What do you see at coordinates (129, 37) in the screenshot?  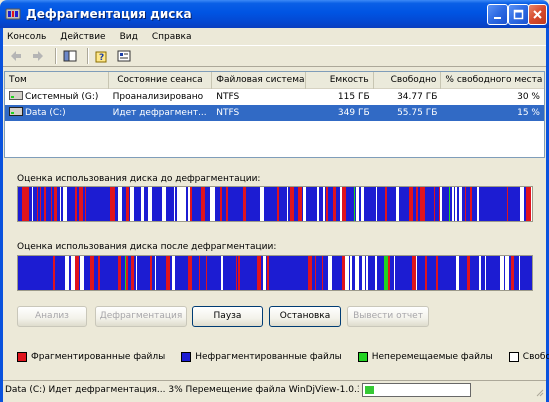 I see `menu-view: Вид` at bounding box center [129, 37].